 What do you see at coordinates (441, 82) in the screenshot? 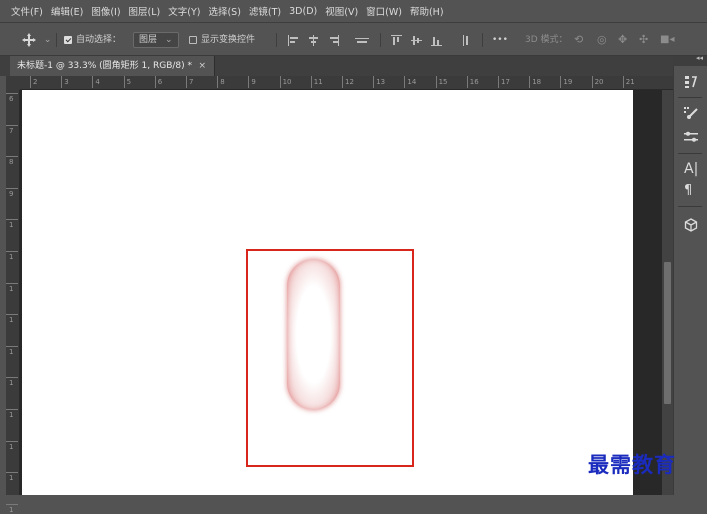
I see `ruler-tick-label: 15` at bounding box center [441, 82].